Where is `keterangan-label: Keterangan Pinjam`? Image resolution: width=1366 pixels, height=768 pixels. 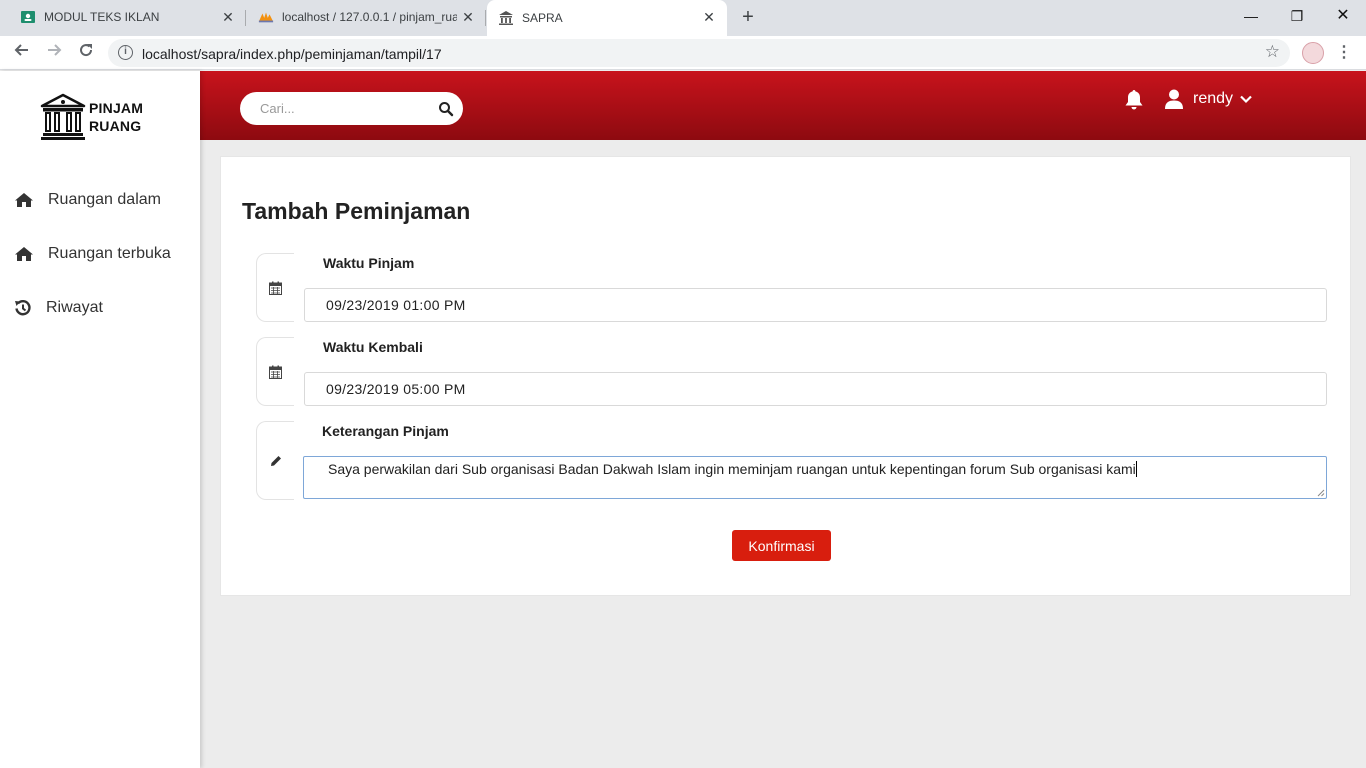 keterangan-label: Keterangan Pinjam is located at coordinates (385, 431).